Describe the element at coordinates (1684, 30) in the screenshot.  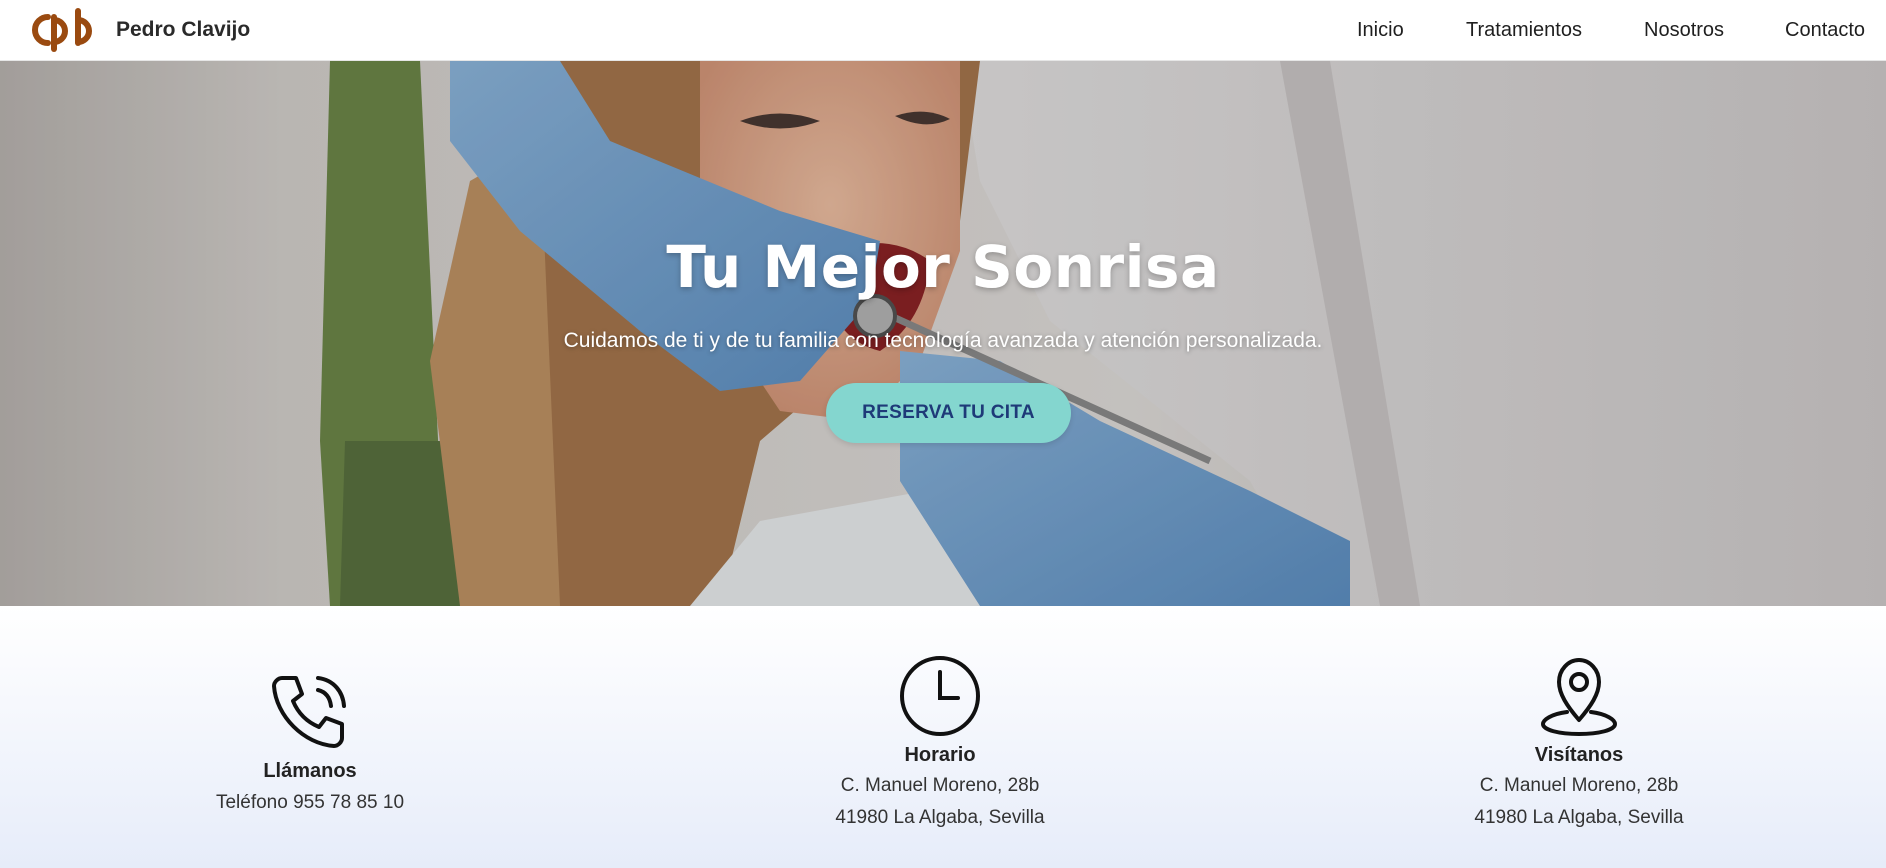
I see `nav-item-nosotros: Nosotros` at that location.